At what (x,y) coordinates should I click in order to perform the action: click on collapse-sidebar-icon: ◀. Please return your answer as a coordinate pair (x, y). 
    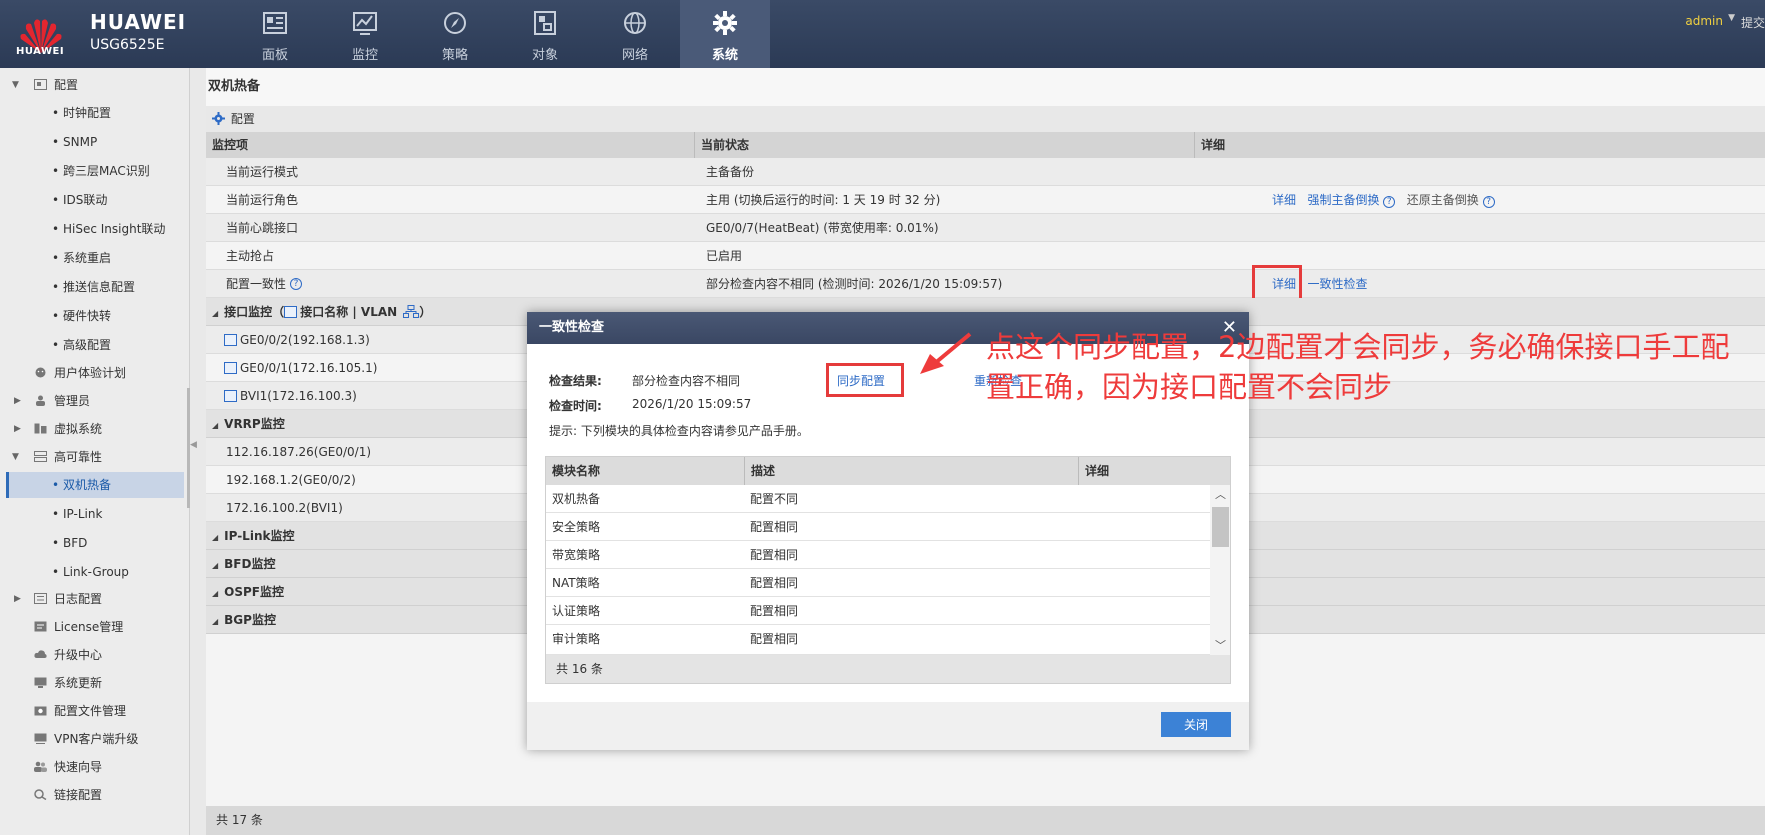
    Looking at the image, I should click on (194, 445).